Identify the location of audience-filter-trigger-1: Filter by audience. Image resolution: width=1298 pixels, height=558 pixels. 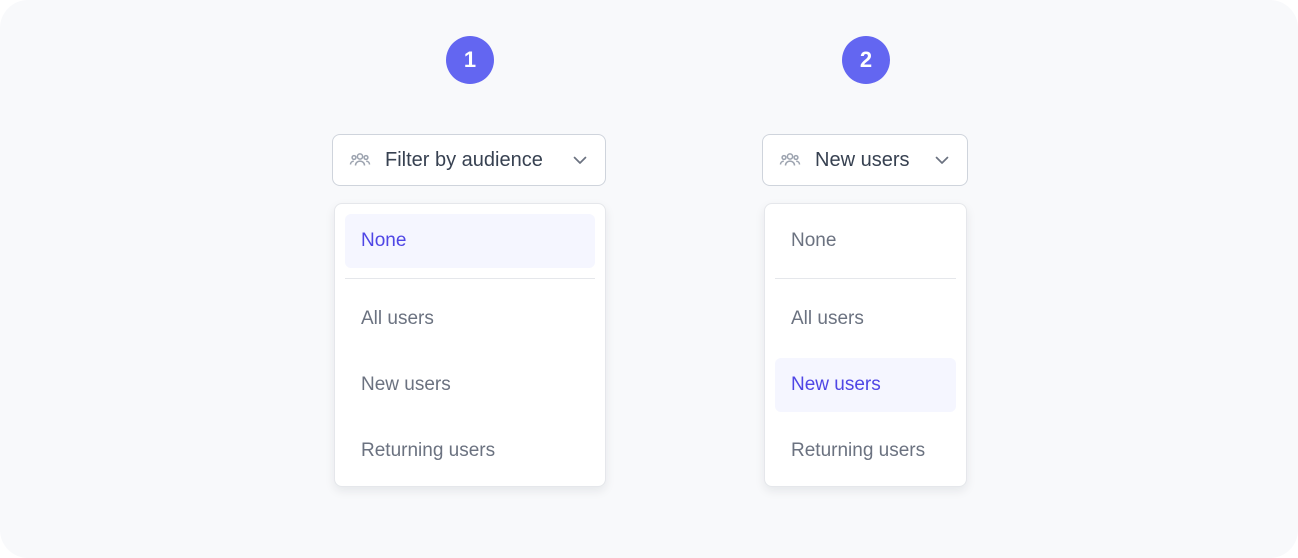
(469, 160).